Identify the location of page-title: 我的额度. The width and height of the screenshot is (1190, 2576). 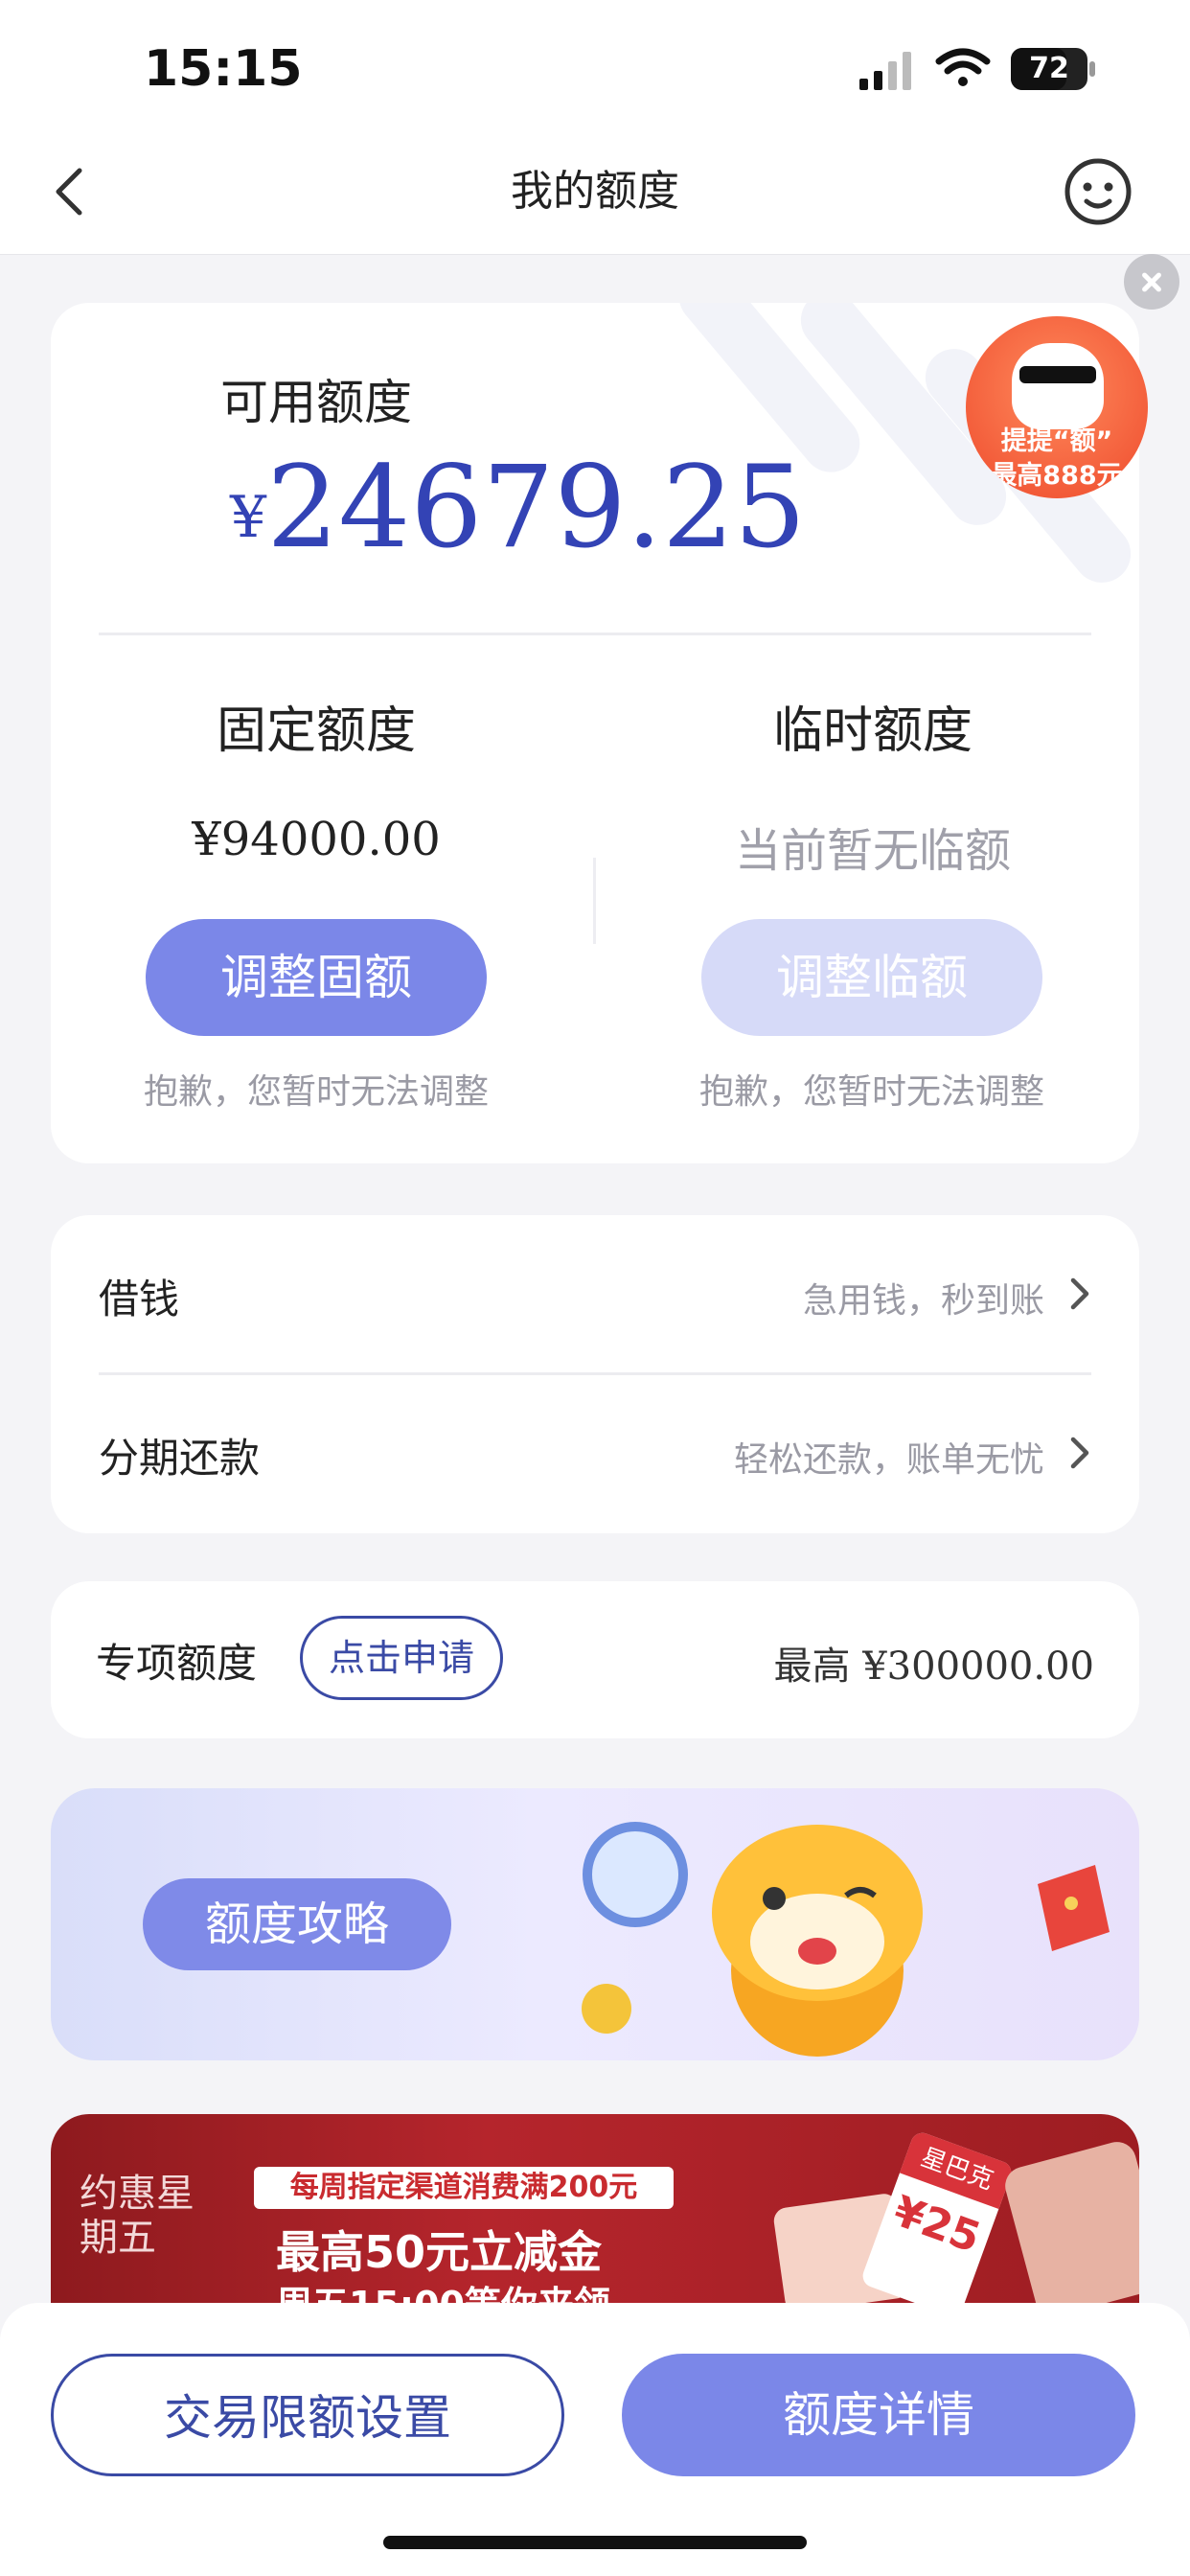
(595, 191).